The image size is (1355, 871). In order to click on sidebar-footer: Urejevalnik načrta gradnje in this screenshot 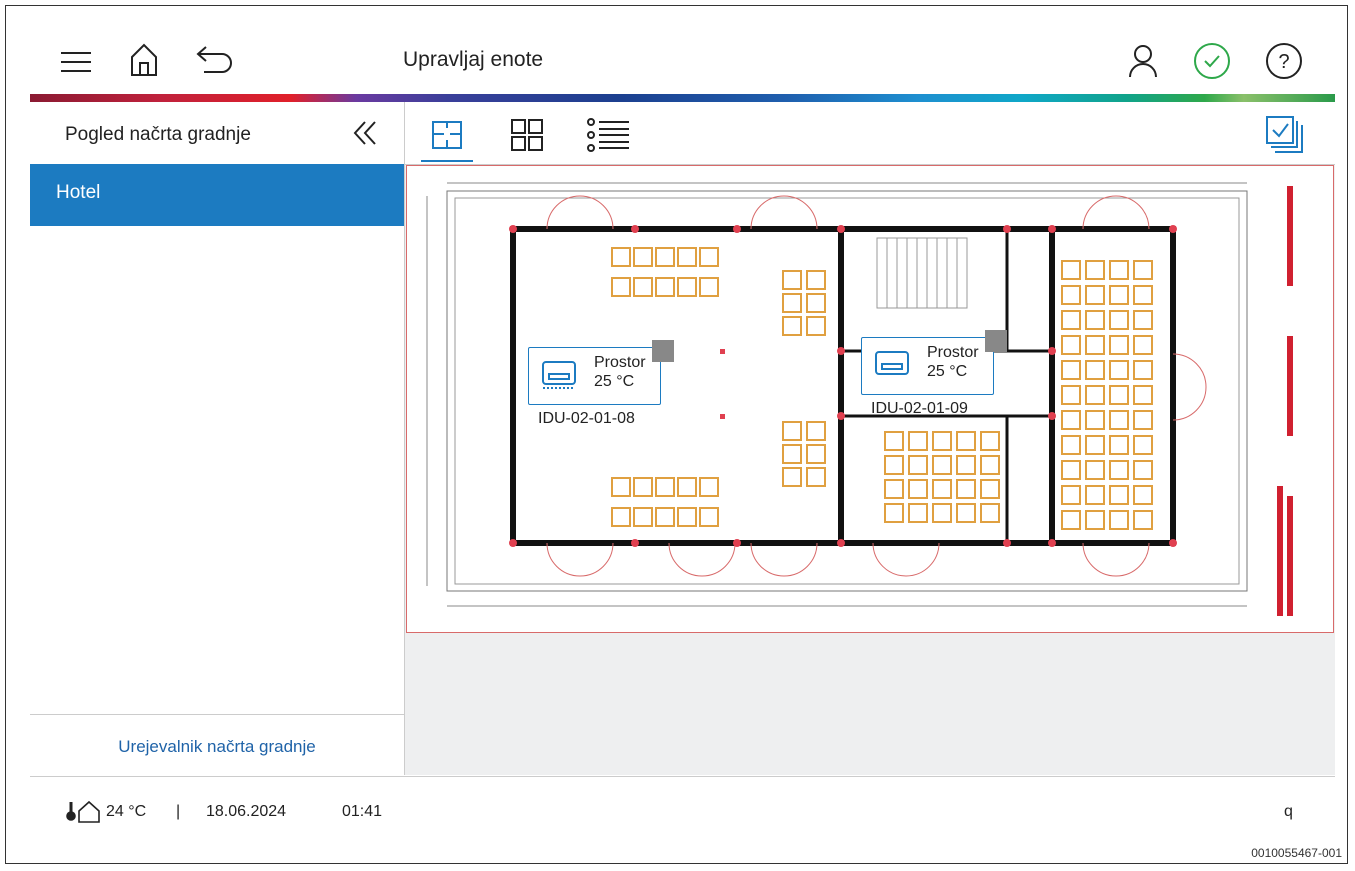, I will do `click(217, 745)`.